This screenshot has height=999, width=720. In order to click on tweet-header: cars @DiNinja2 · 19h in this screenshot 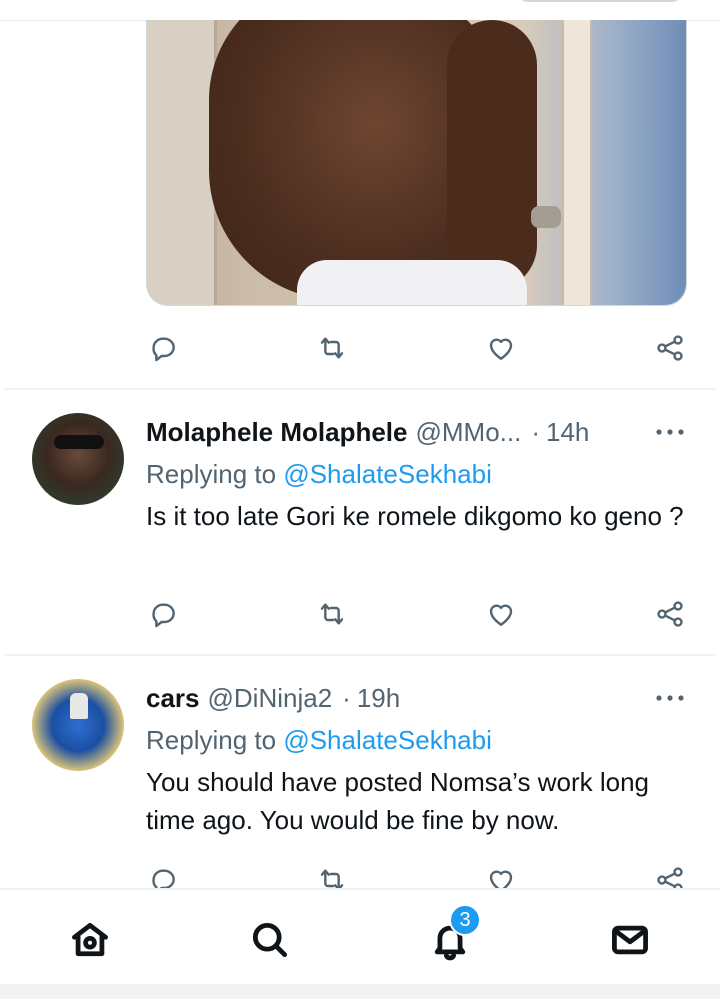, I will do `click(273, 698)`.